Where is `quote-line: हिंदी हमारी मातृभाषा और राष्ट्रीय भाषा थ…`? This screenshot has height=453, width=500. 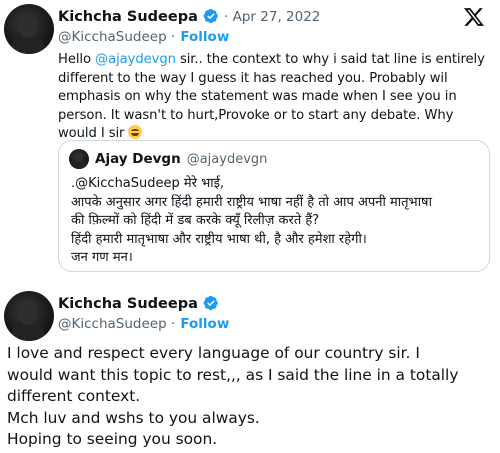
quote-line: हिंदी हमारी मातृभाषा और राष्ट्रीय भाषा थ… is located at coordinates (219, 239).